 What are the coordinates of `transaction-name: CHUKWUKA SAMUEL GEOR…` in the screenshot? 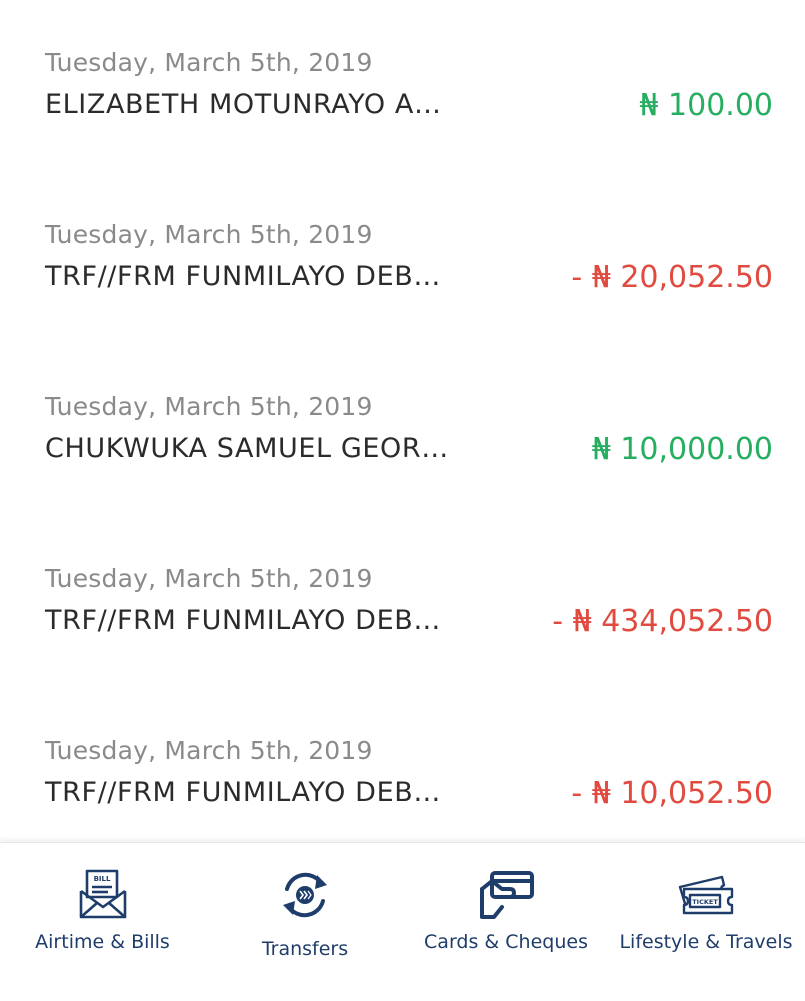 It's located at (247, 448).